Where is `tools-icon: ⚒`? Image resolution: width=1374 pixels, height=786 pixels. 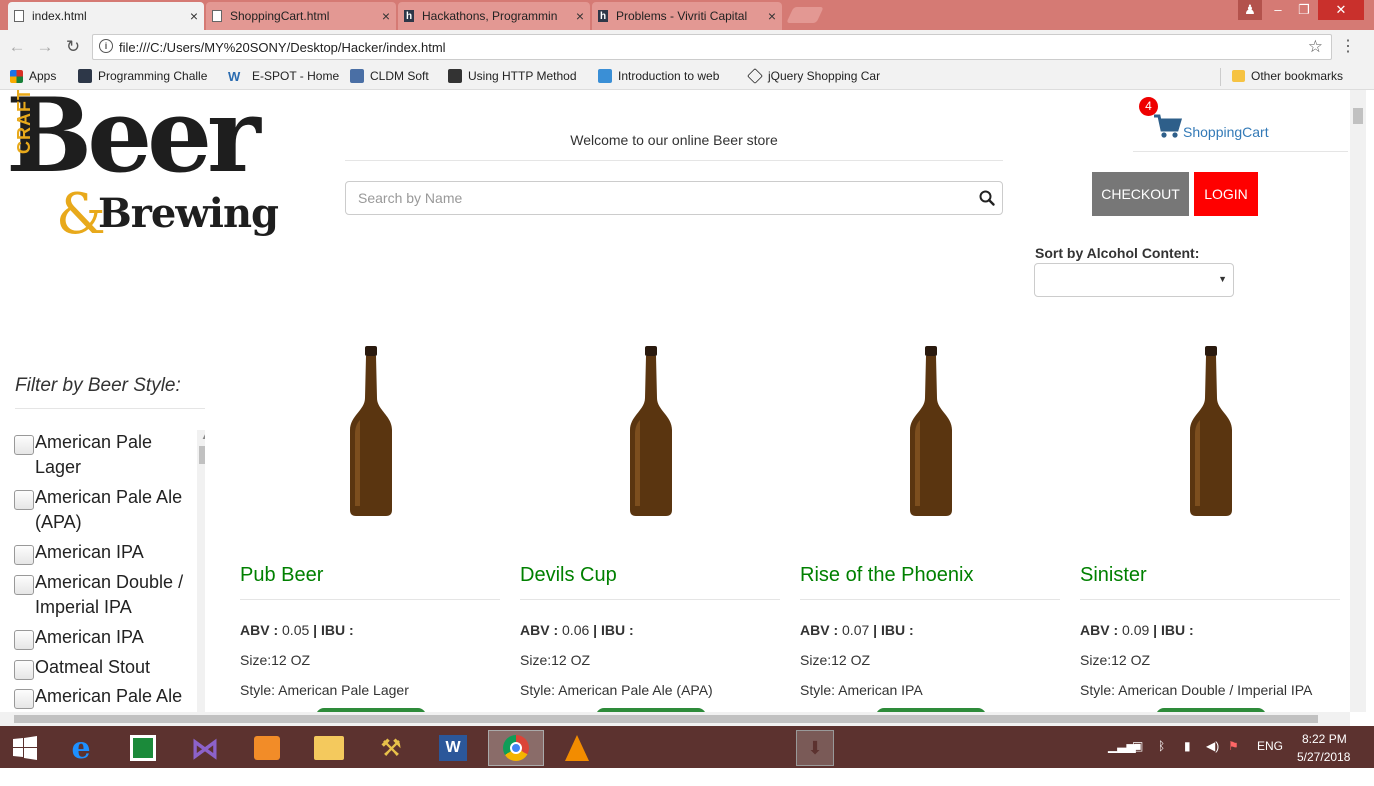
tools-icon: ⚒ is located at coordinates (391, 748).